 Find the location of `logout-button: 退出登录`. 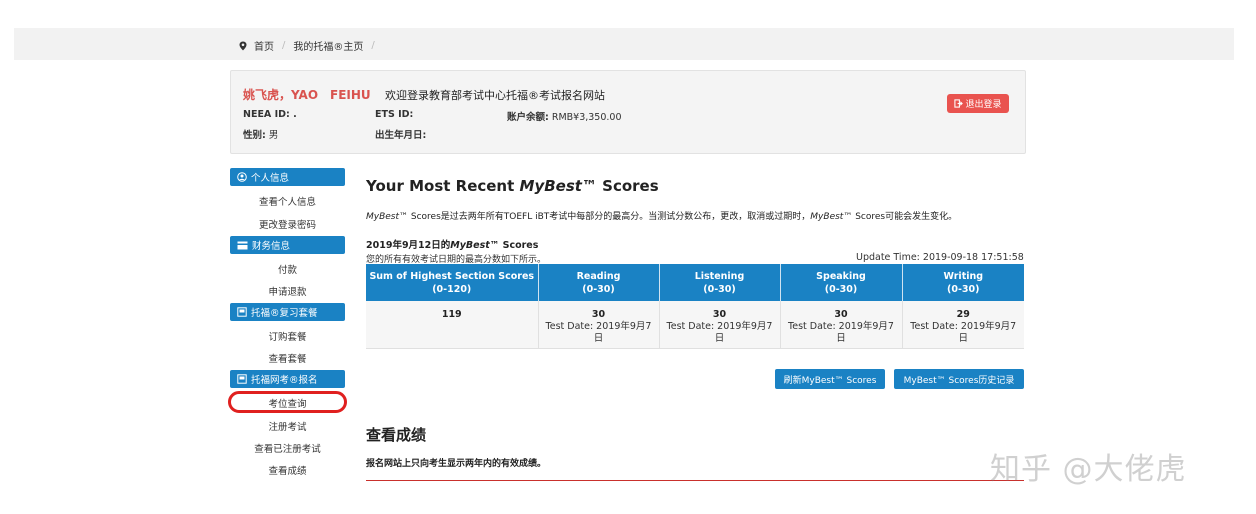

logout-button: 退出登录 is located at coordinates (978, 103).